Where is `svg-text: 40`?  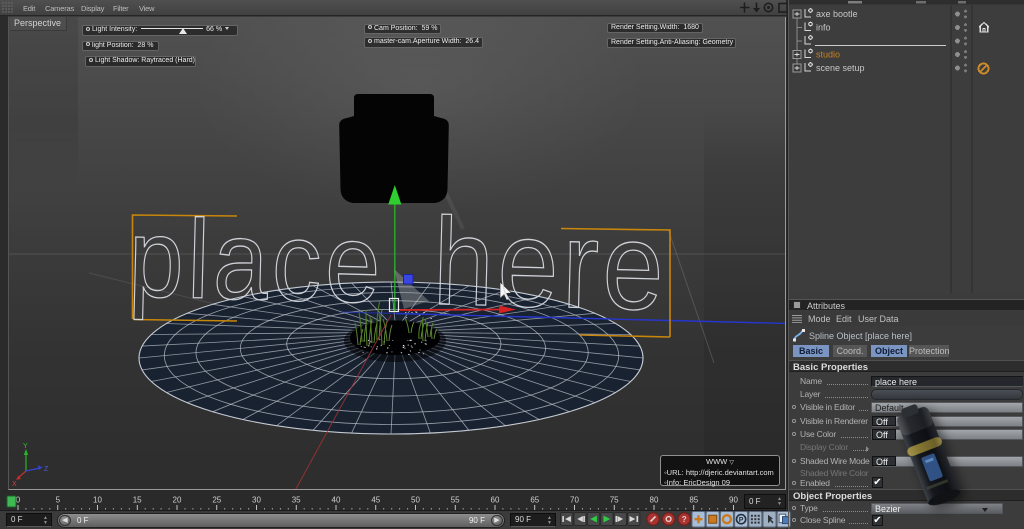
svg-text: 40 is located at coordinates (336, 500).